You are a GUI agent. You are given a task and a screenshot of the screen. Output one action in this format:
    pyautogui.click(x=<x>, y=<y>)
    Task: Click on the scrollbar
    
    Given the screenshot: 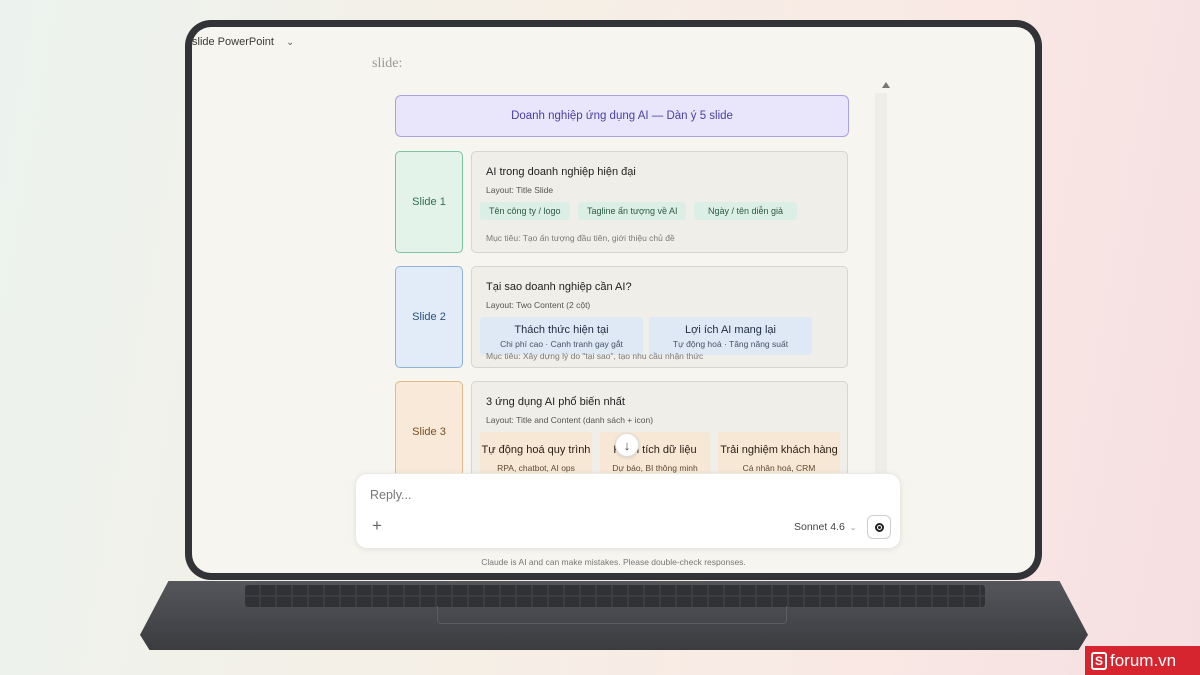 What is the action you would take?
    pyautogui.click(x=881, y=303)
    